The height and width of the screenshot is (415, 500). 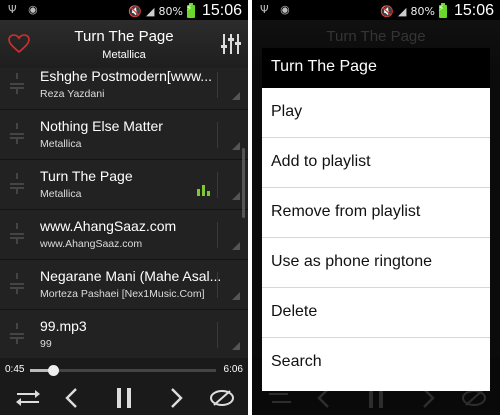 What do you see at coordinates (376, 363) in the screenshot?
I see `menu-item-search: Search` at bounding box center [376, 363].